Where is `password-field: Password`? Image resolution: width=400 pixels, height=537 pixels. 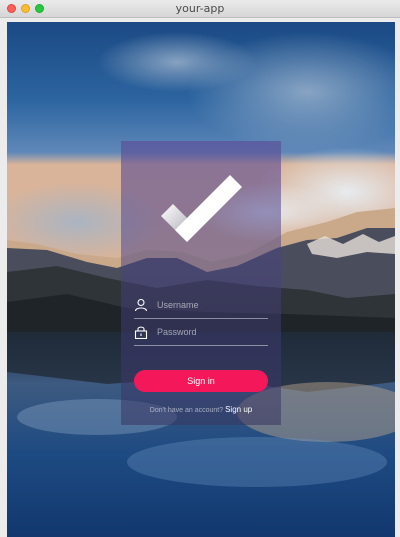
password-field: Password is located at coordinates (201, 334).